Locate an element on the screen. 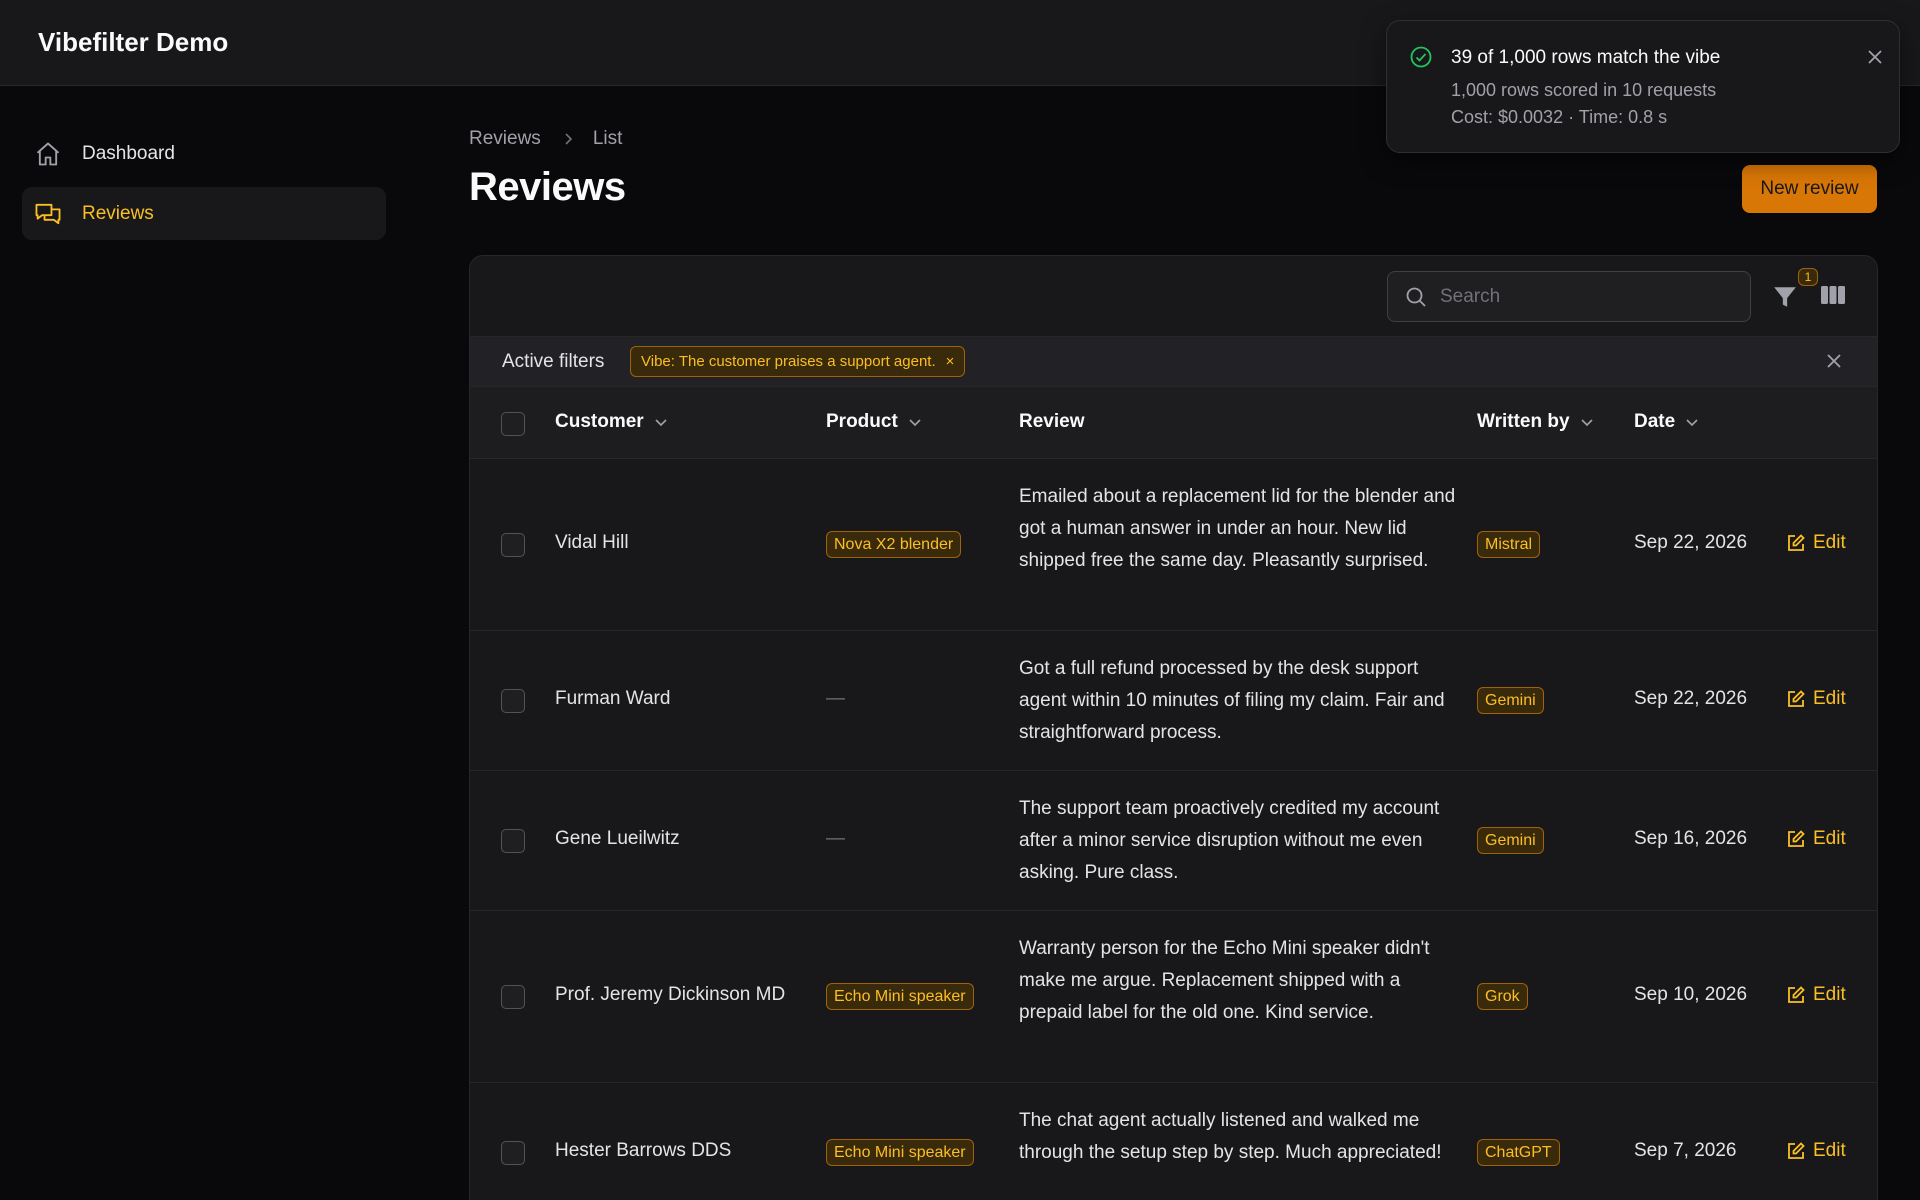  written-by-badge: ChatGPT is located at coordinates (1518, 1152).